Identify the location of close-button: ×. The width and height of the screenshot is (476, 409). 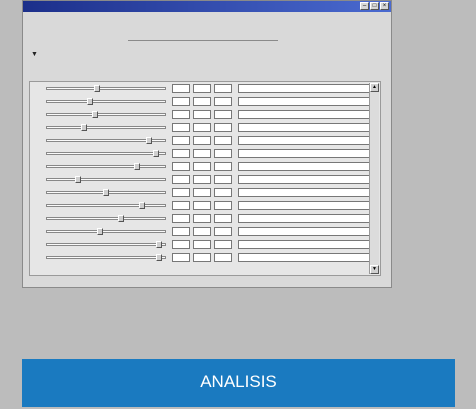
(384, 6).